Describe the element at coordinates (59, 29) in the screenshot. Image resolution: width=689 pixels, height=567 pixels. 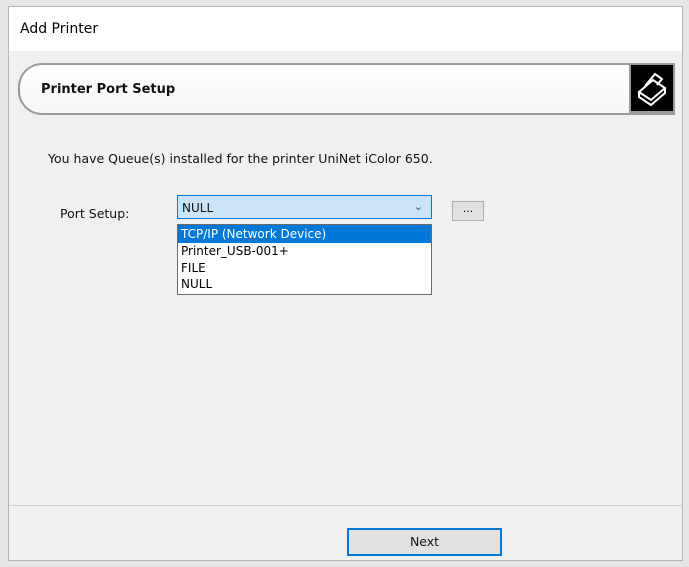
I see `window-title: Add Printer` at that location.